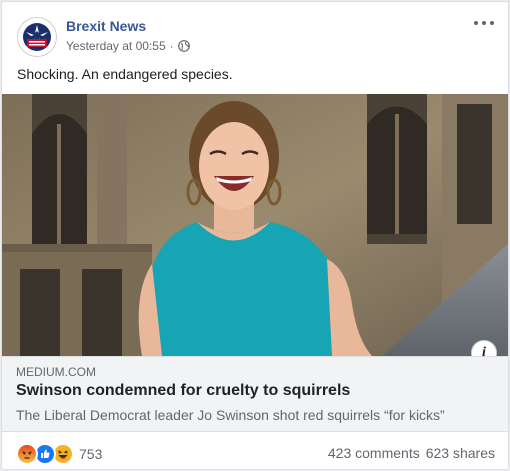 Image resolution: width=510 pixels, height=471 pixels. What do you see at coordinates (374, 453) in the screenshot?
I see `comments-count-link: 423 comments` at bounding box center [374, 453].